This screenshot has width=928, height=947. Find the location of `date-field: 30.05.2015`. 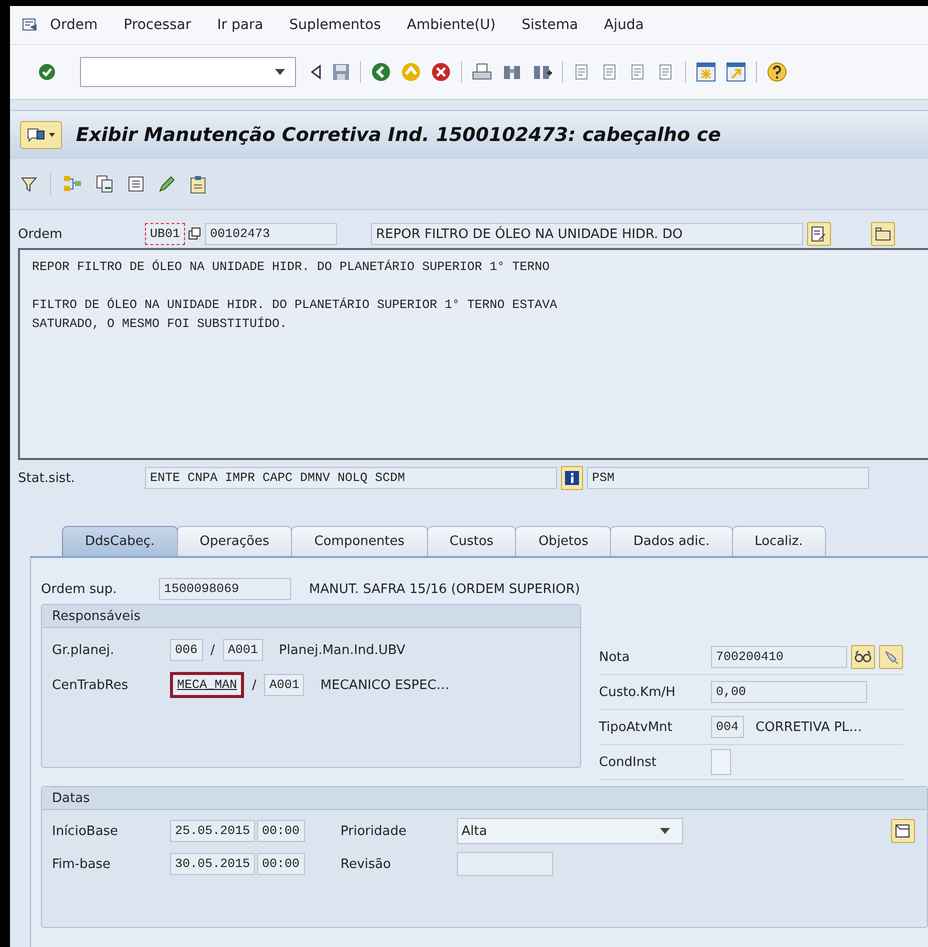

date-field: 30.05.2015 is located at coordinates (213, 864).